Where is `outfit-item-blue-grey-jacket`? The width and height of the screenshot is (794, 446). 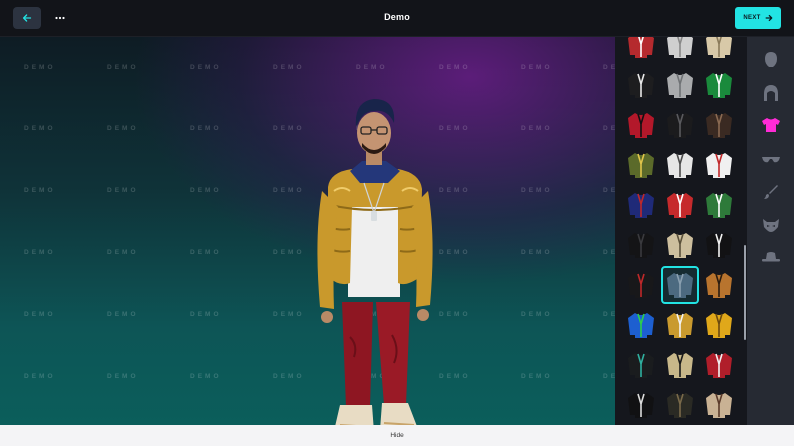 outfit-item-blue-grey-jacket is located at coordinates (680, 285).